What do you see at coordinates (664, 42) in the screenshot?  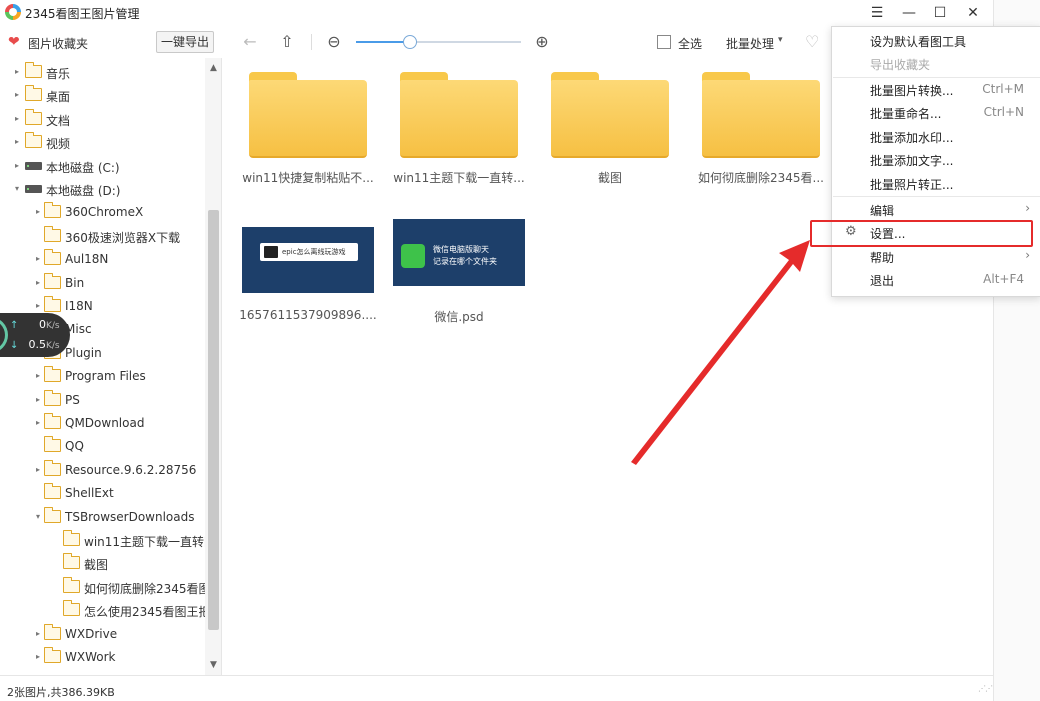 I see `select-all-checkbox` at bounding box center [664, 42].